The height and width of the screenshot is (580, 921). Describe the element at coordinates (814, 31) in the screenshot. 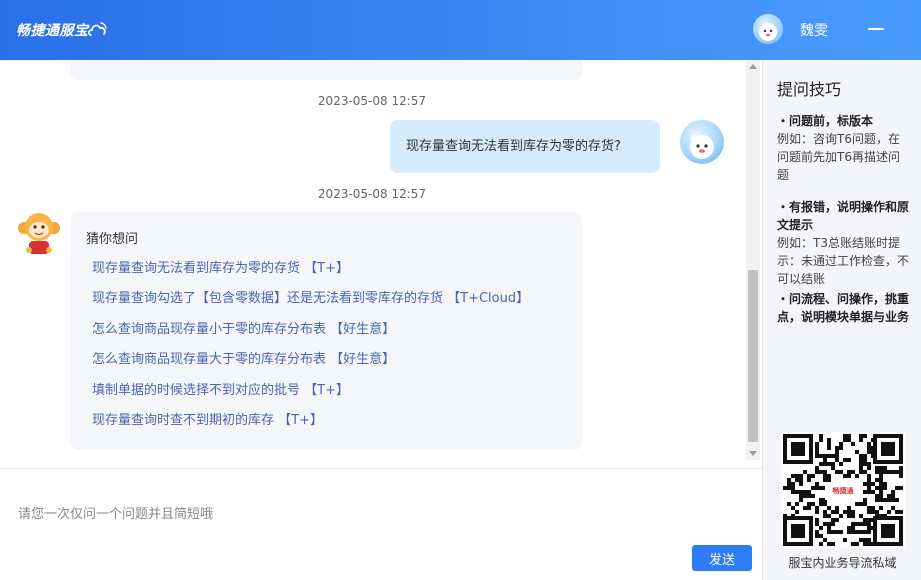

I see `user-name: 魏雯` at that location.